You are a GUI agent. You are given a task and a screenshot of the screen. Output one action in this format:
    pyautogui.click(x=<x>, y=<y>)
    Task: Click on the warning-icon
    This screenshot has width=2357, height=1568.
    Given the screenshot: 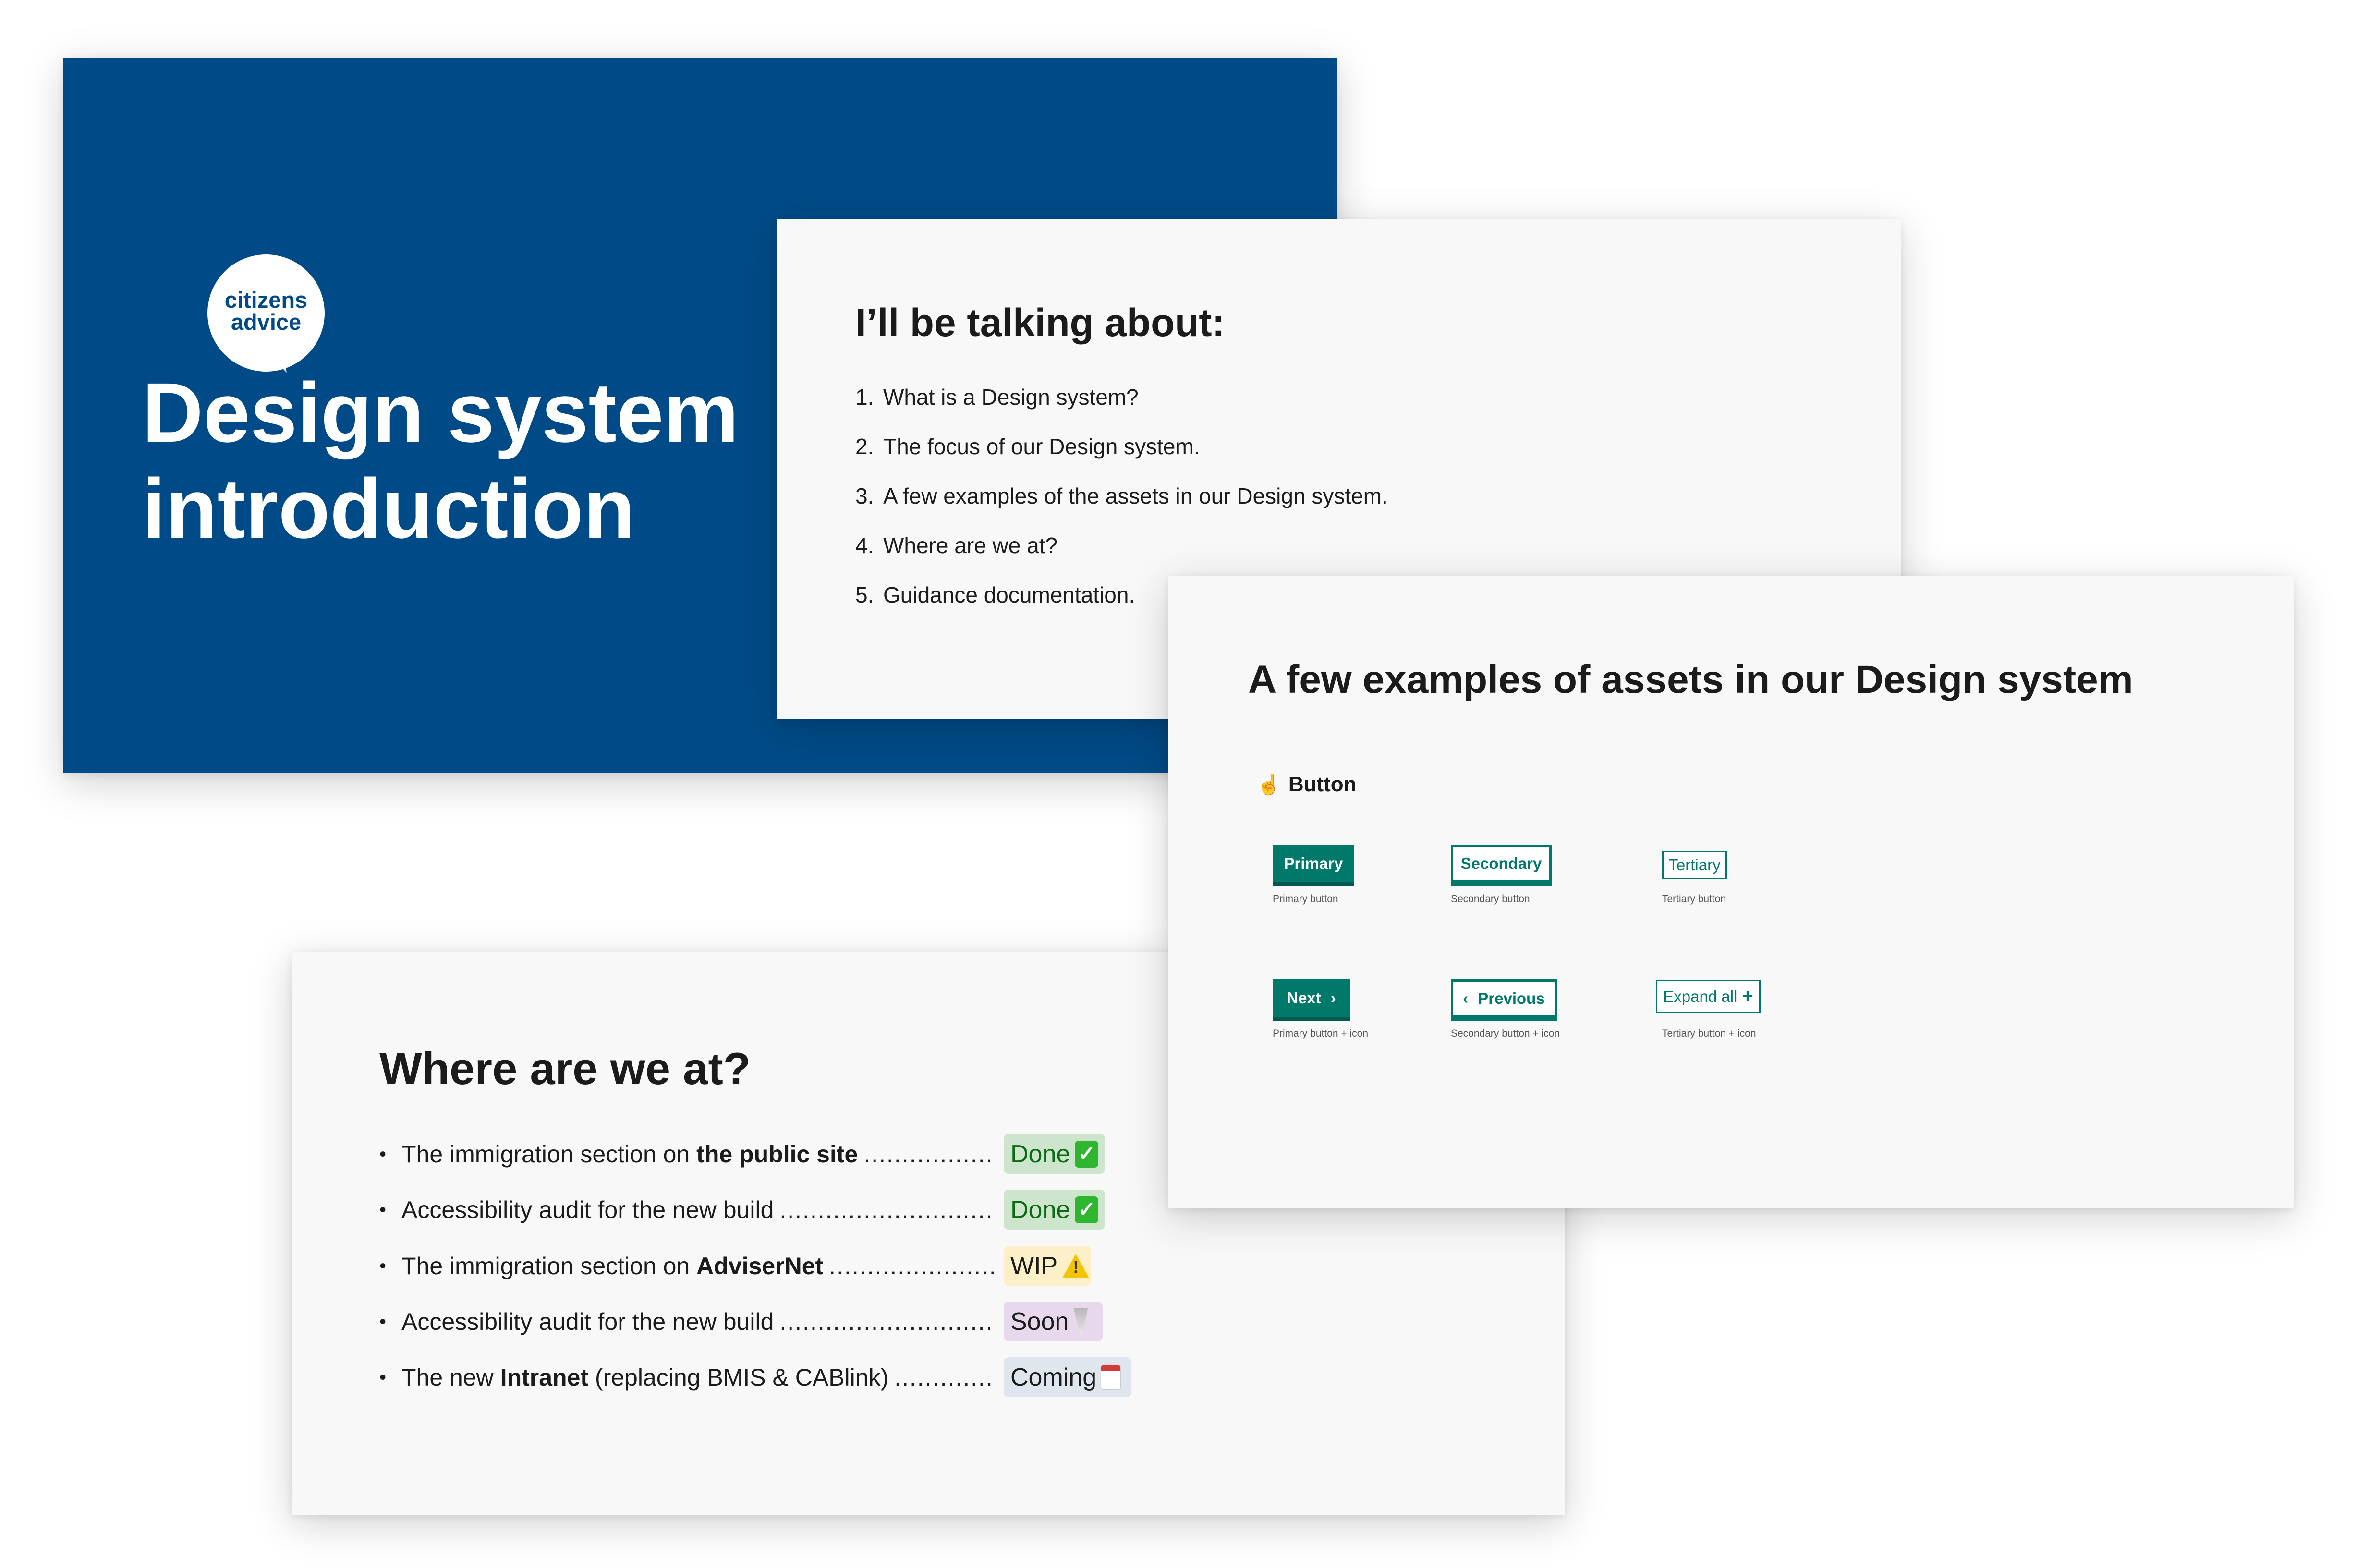 What is the action you would take?
    pyautogui.click(x=1076, y=1266)
    